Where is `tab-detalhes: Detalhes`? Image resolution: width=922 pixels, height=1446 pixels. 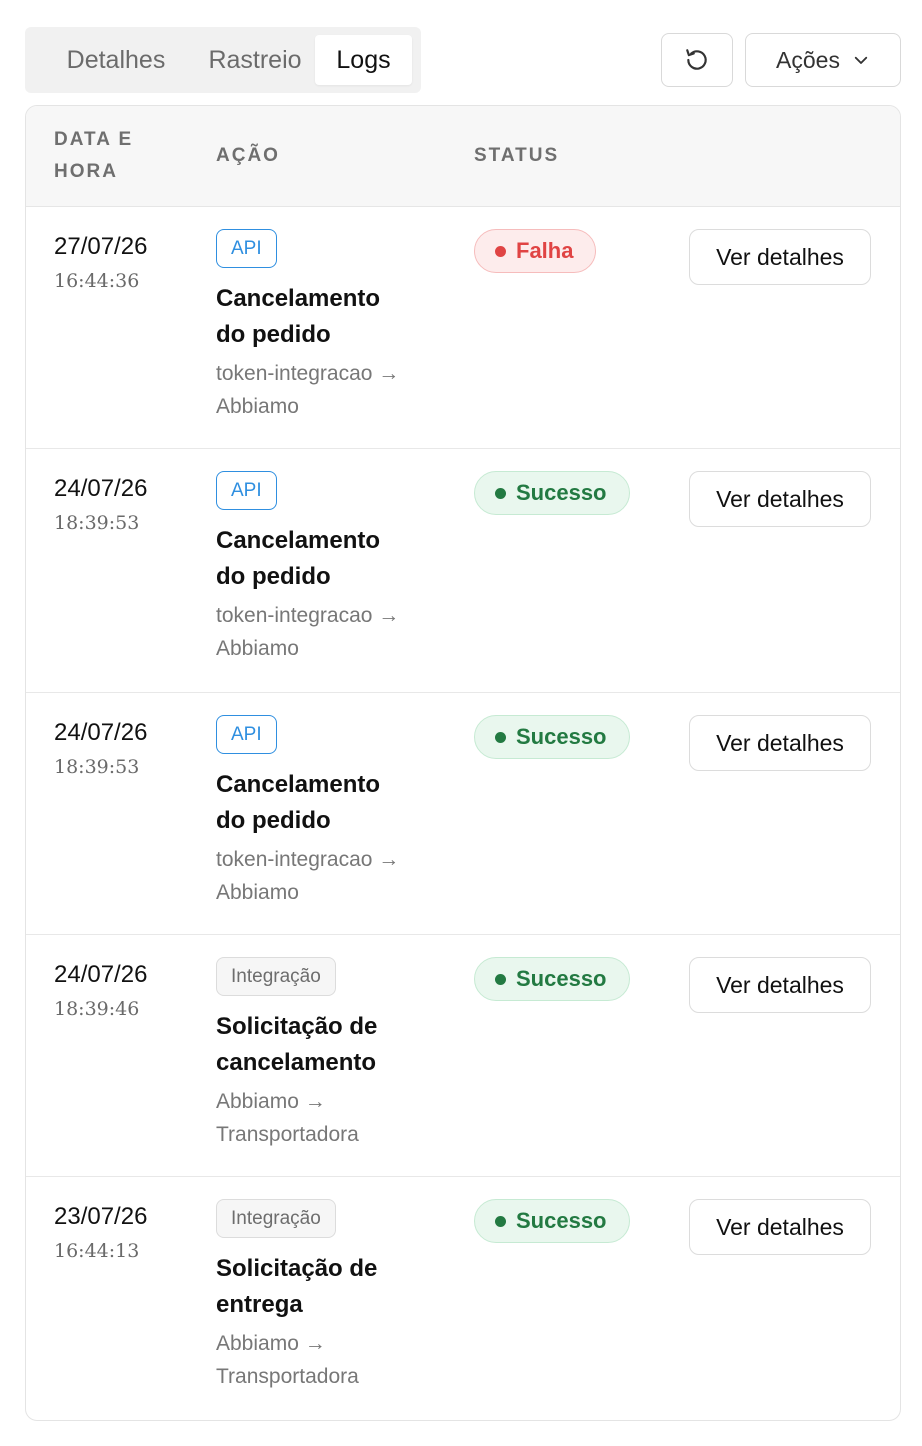 tab-detalhes: Detalhes is located at coordinates (116, 60).